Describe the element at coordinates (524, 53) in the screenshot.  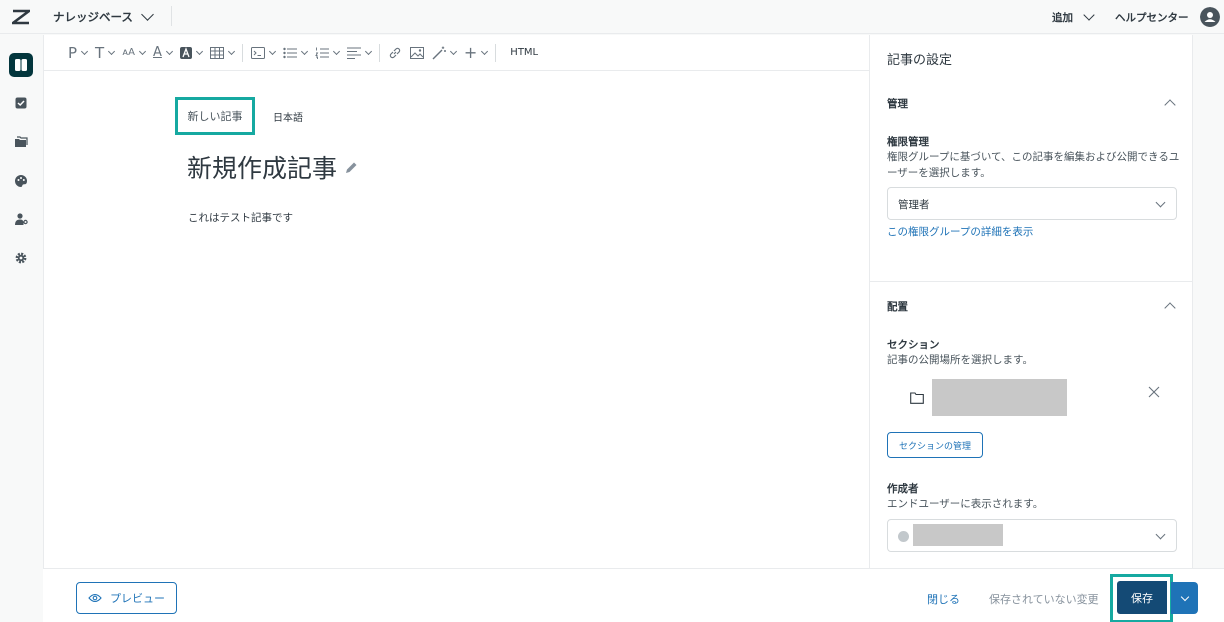
I see `html-button: HTML` at that location.